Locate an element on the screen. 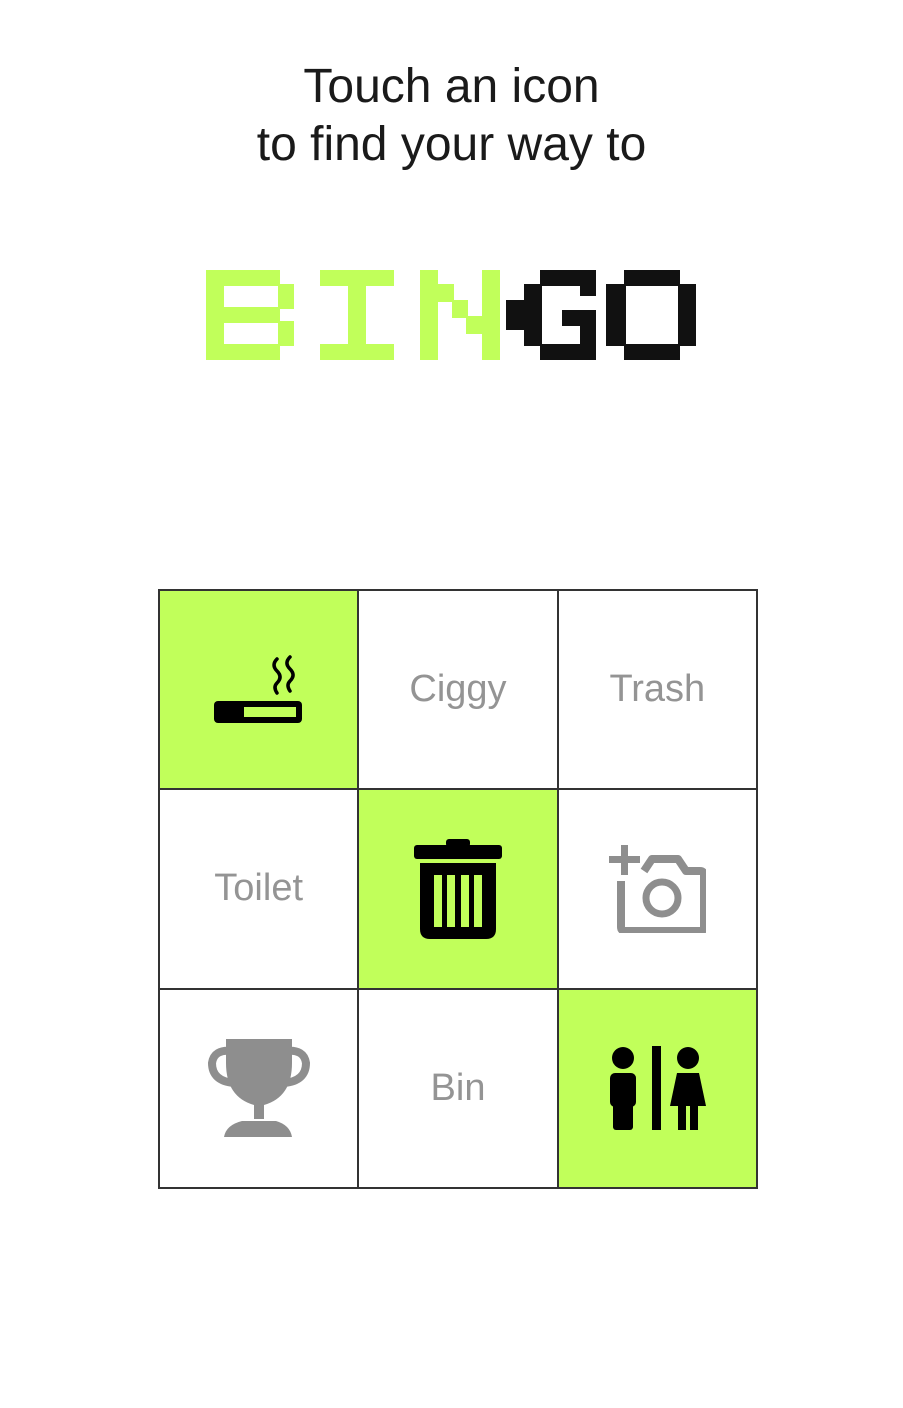 The image size is (903, 1408). logo-letter-b is located at coordinates (250, 315).